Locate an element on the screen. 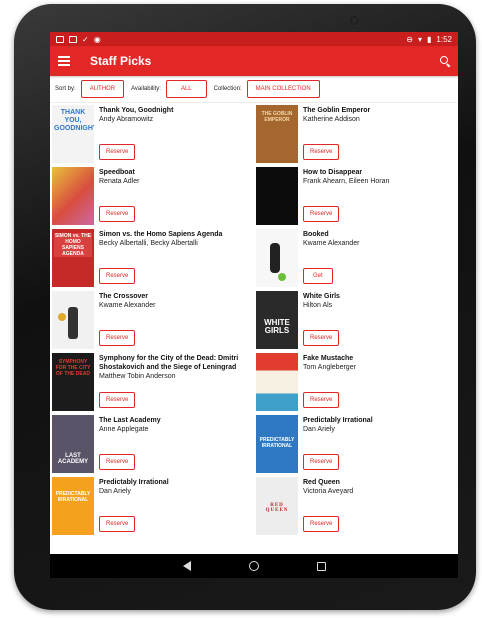 The image size is (482, 618). battery-icon: ▮ is located at coordinates (429, 39).